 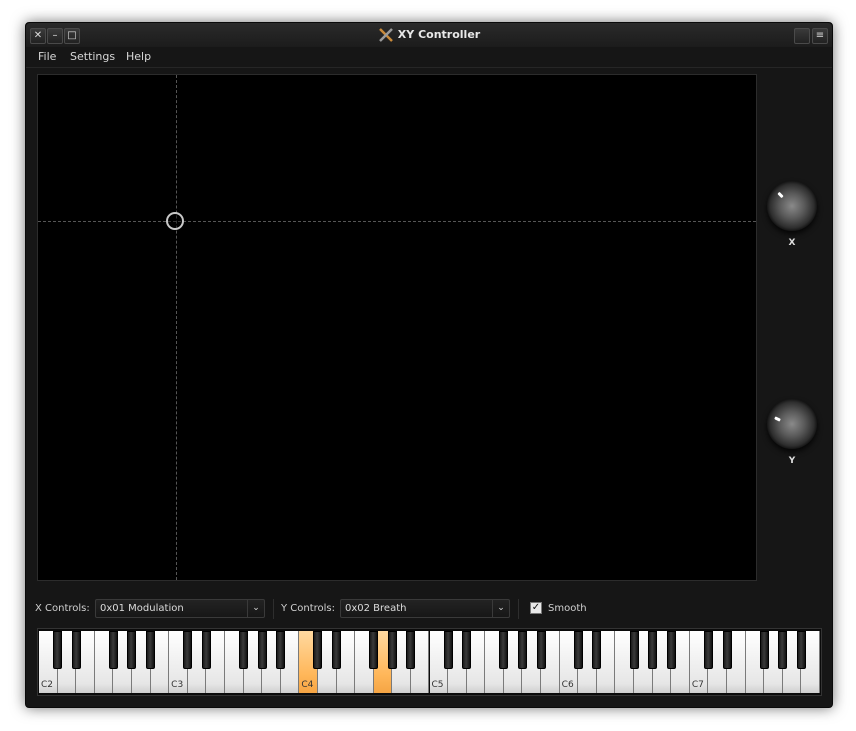 What do you see at coordinates (780, 195) in the screenshot?
I see `x-knob-indicator` at bounding box center [780, 195].